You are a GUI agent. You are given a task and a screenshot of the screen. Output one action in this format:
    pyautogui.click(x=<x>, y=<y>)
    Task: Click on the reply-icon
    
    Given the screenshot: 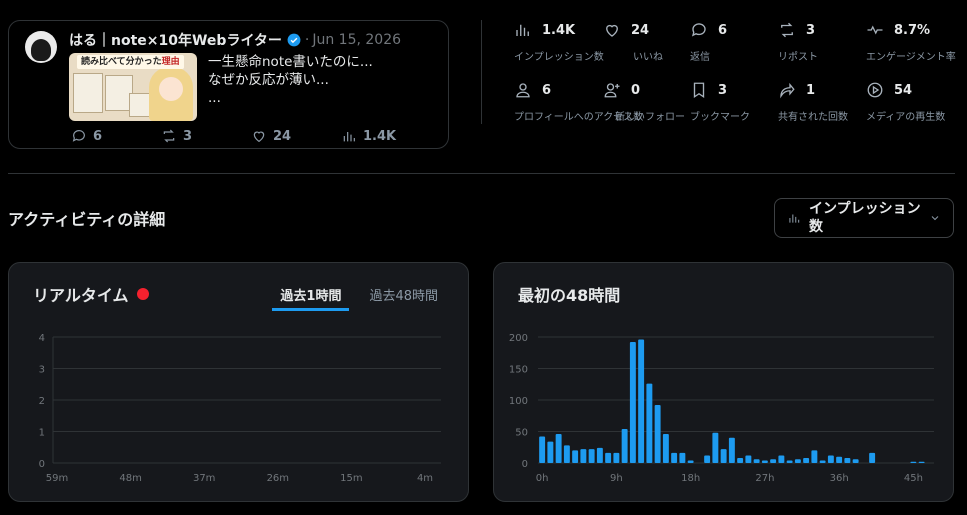 What is the action you would take?
    pyautogui.click(x=78, y=136)
    